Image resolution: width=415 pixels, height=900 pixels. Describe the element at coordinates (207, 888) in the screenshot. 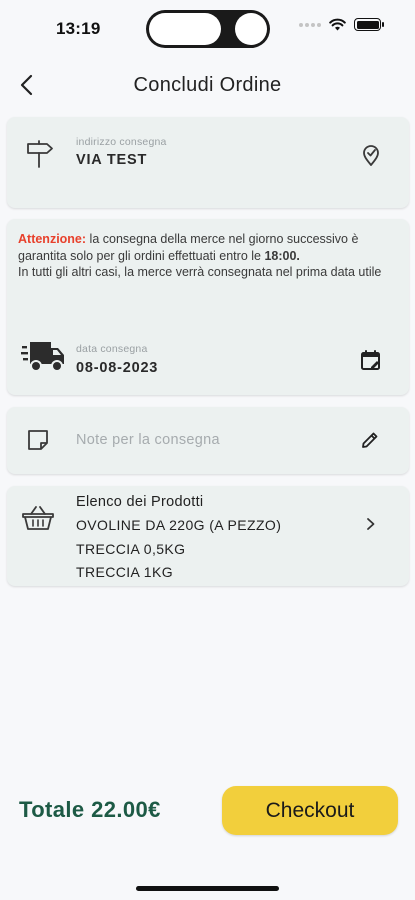

I see `home-indicator` at that location.